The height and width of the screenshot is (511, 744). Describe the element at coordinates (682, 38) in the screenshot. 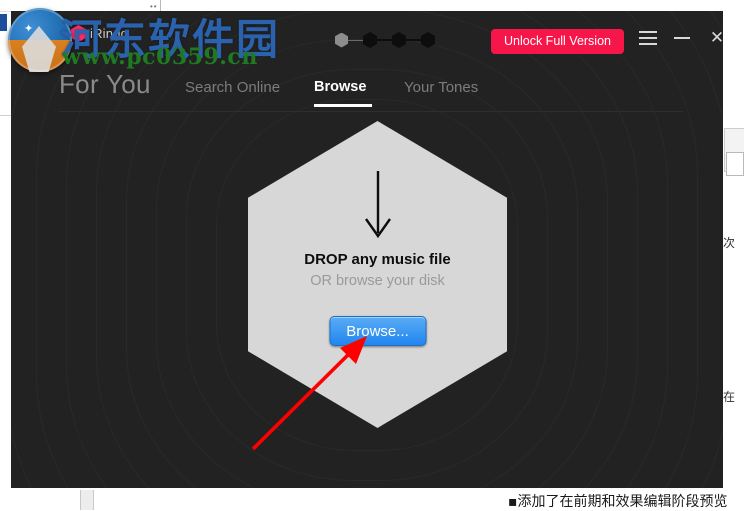

I see `minimize-icon` at that location.